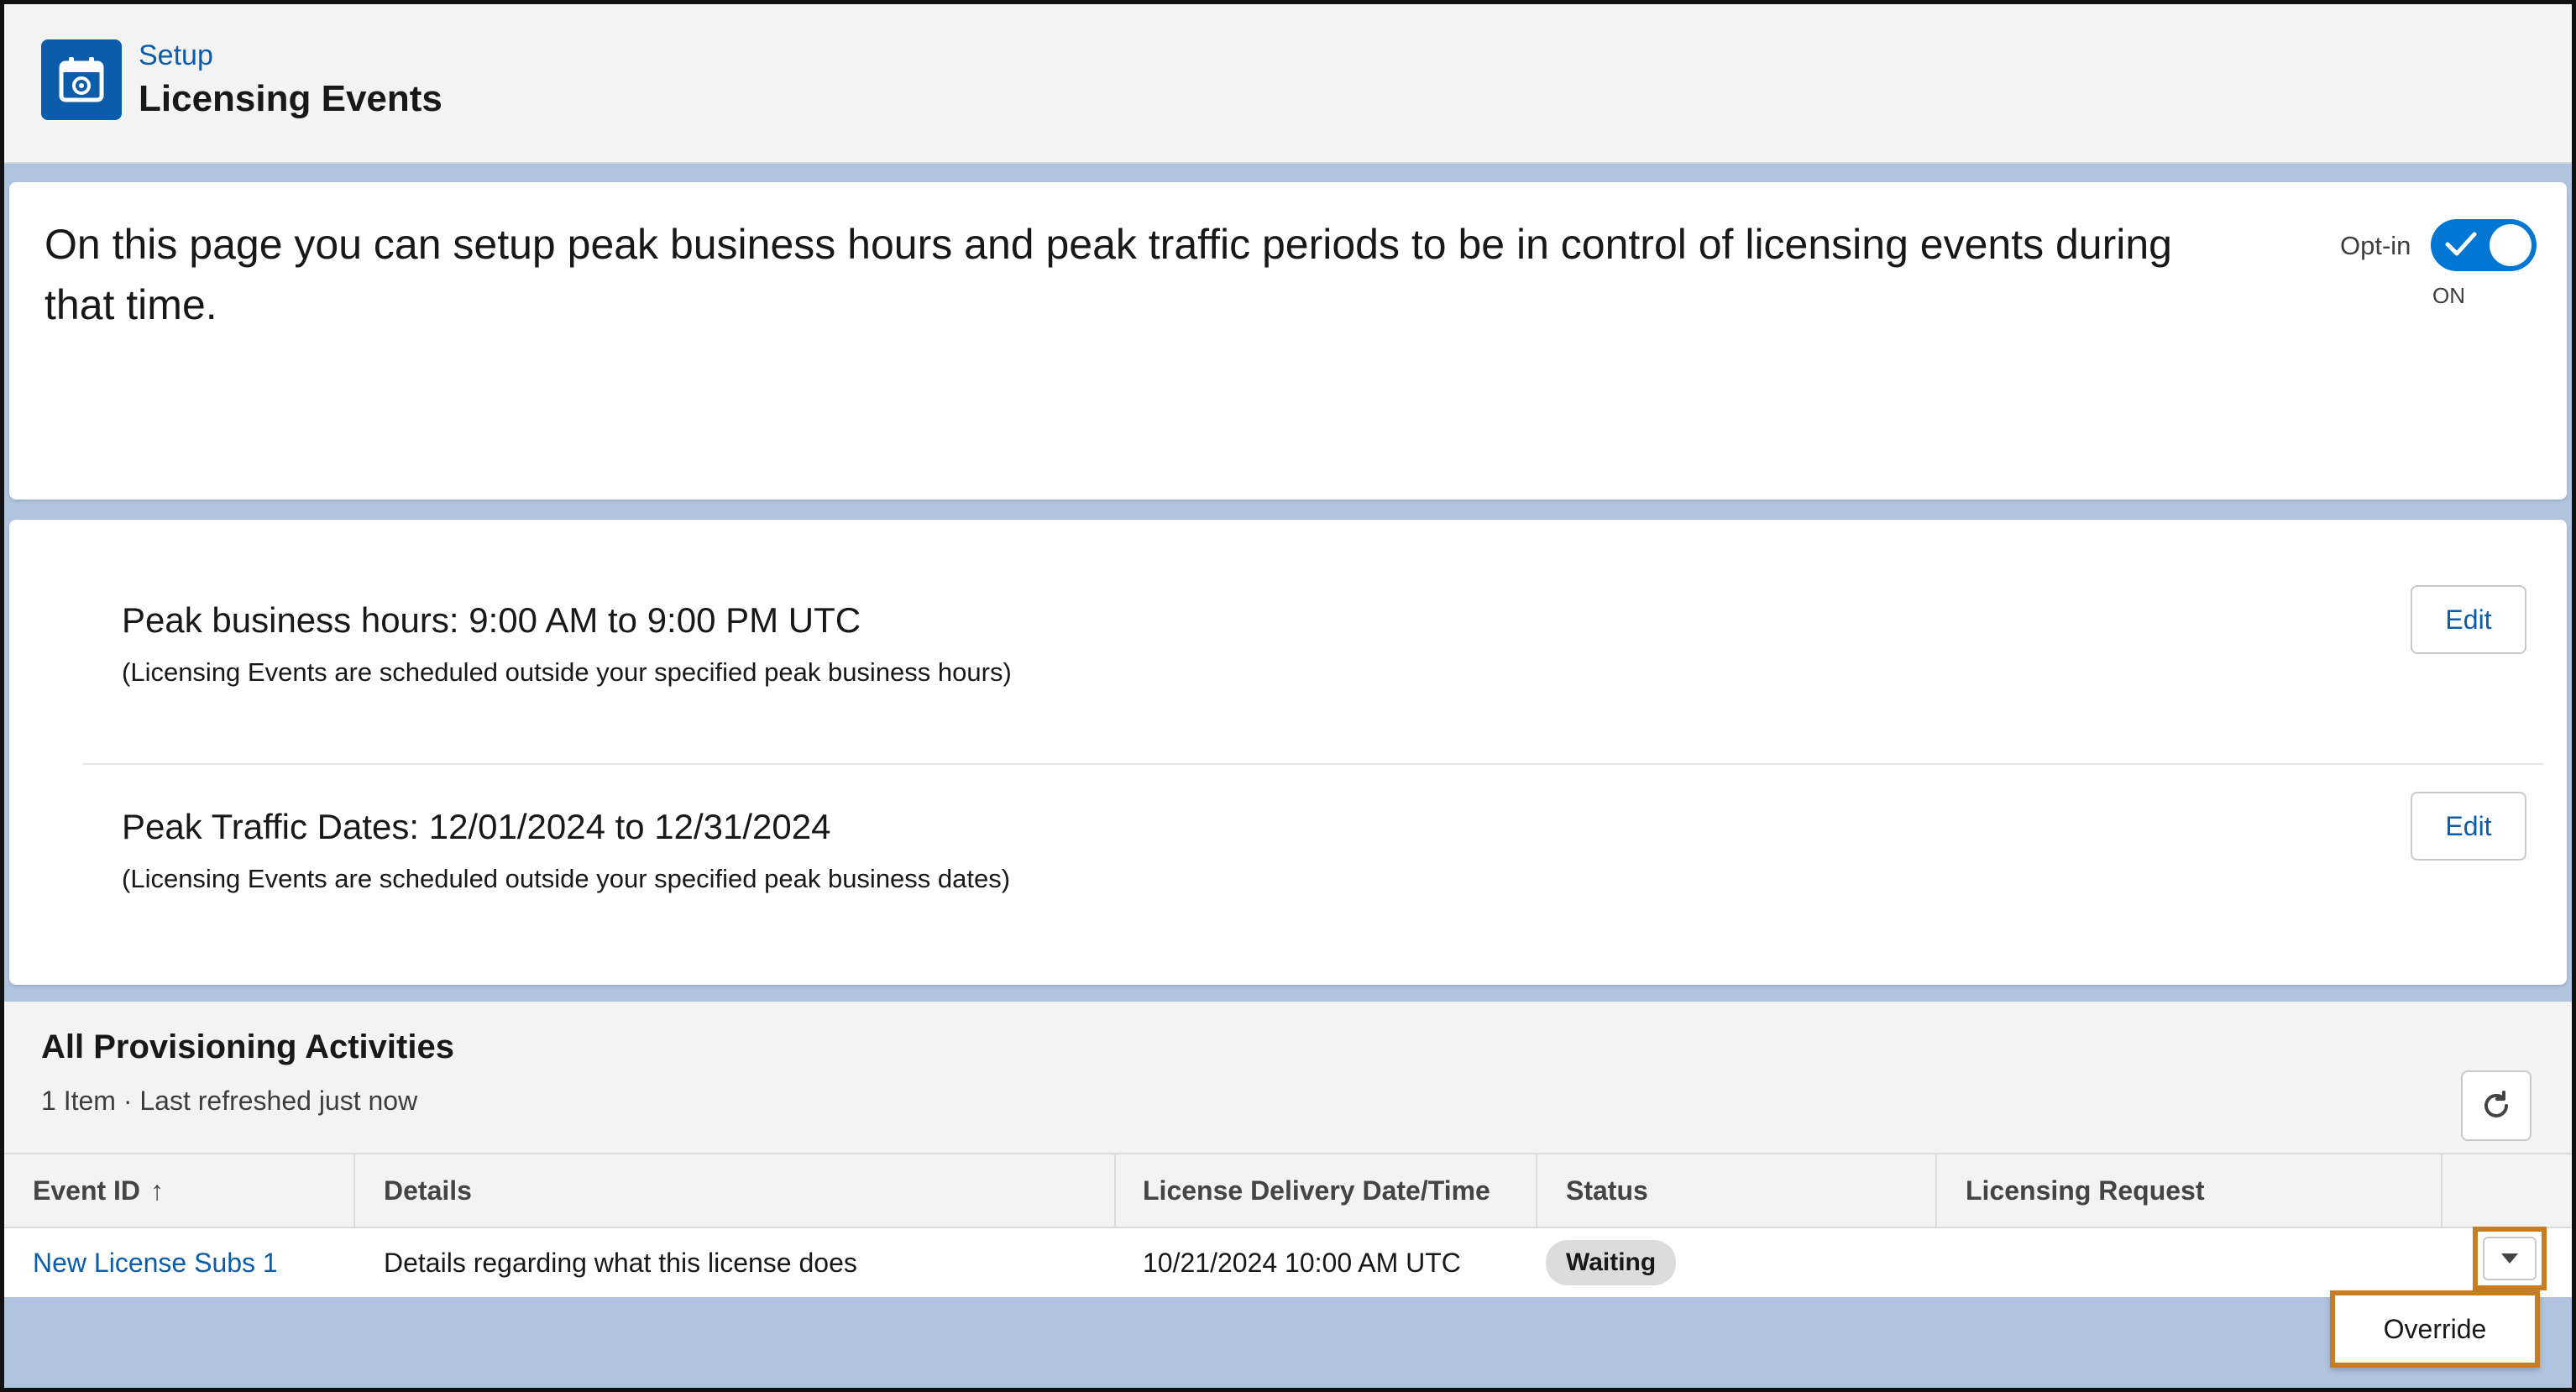  What do you see at coordinates (1611, 1262) in the screenshot?
I see `status-badge: Waiting` at bounding box center [1611, 1262].